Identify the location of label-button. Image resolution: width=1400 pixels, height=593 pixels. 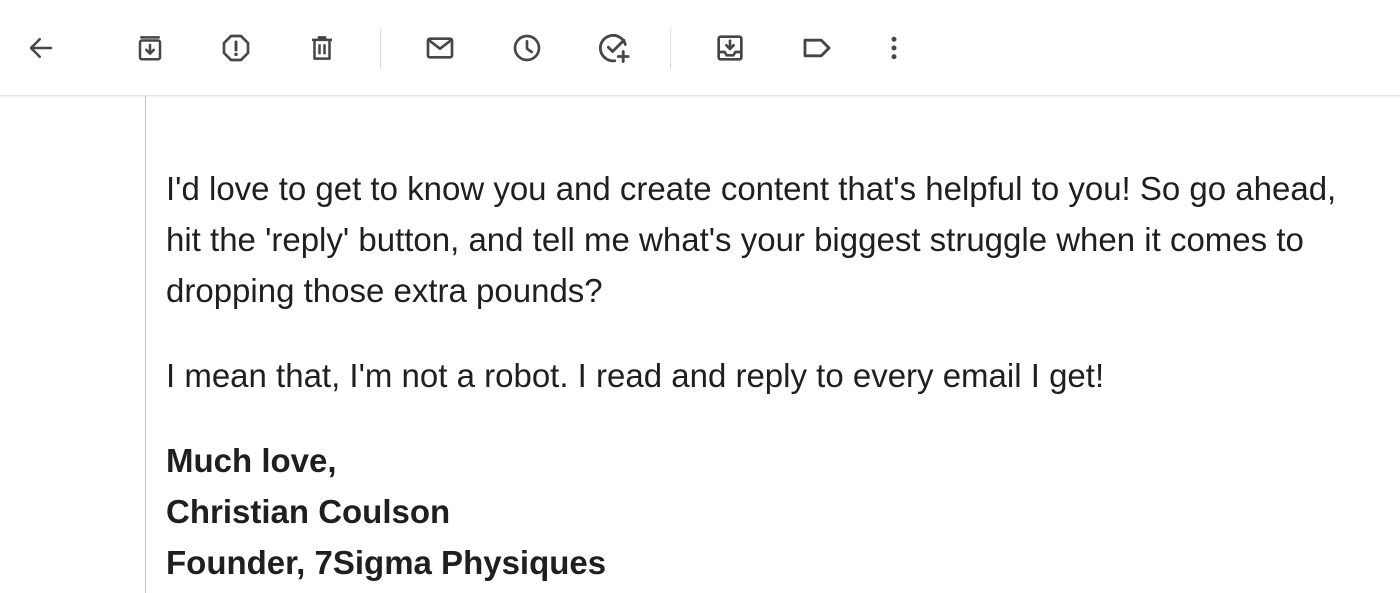
(817, 48).